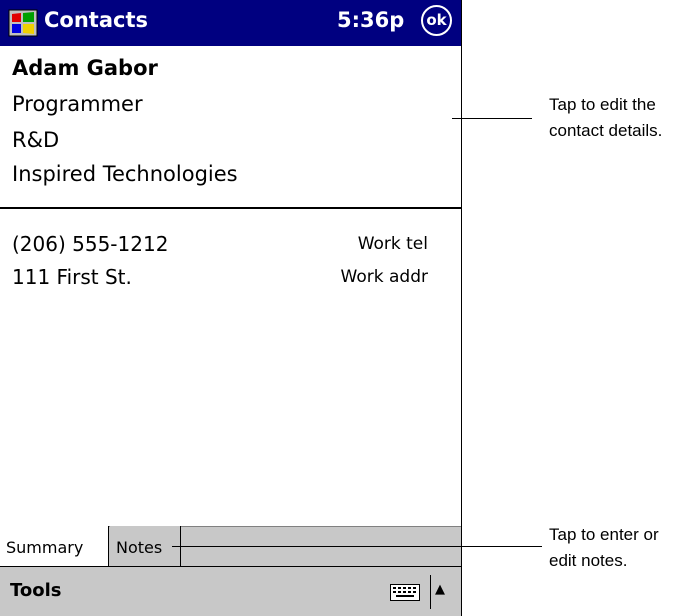 The width and height of the screenshot is (681, 616). Describe the element at coordinates (430, 592) in the screenshot. I see `sip-separator` at that location.